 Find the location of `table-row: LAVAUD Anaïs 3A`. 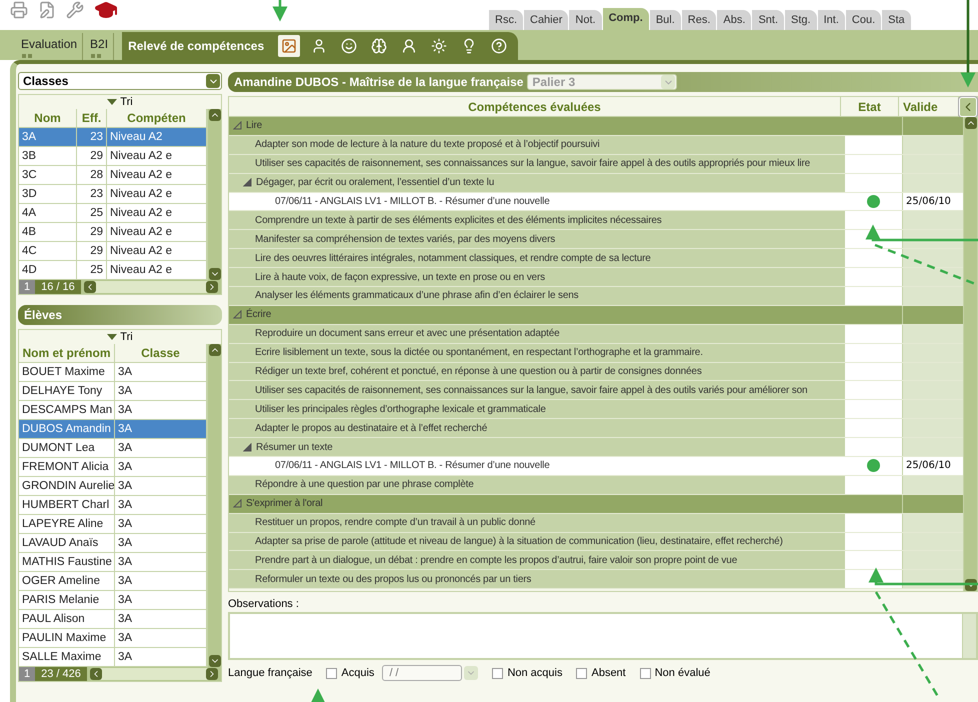

table-row: LAVAUD Anaïs 3A is located at coordinates (113, 543).